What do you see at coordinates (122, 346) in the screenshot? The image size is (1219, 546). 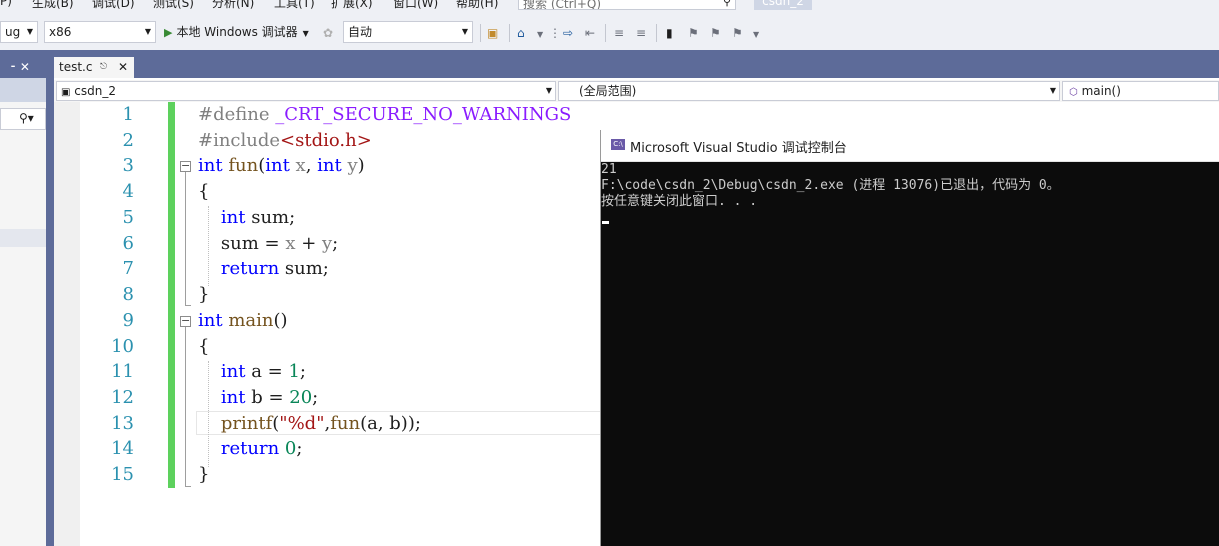 I see `line-number: 10` at bounding box center [122, 346].